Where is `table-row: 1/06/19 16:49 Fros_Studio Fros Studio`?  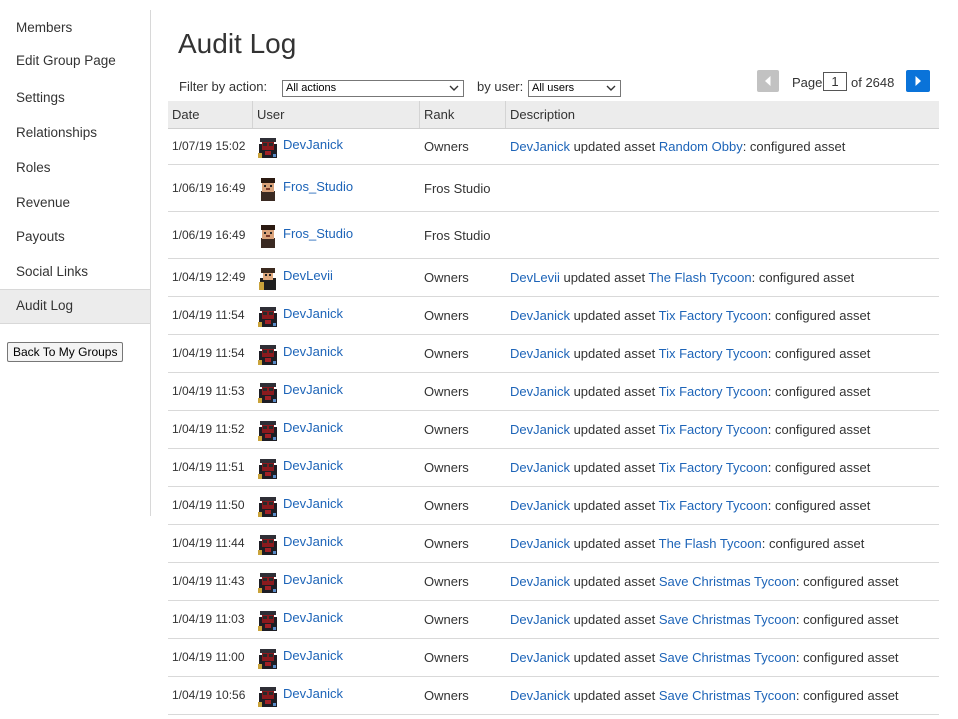
table-row: 1/06/19 16:49 Fros_Studio Fros Studio is located at coordinates (553, 188).